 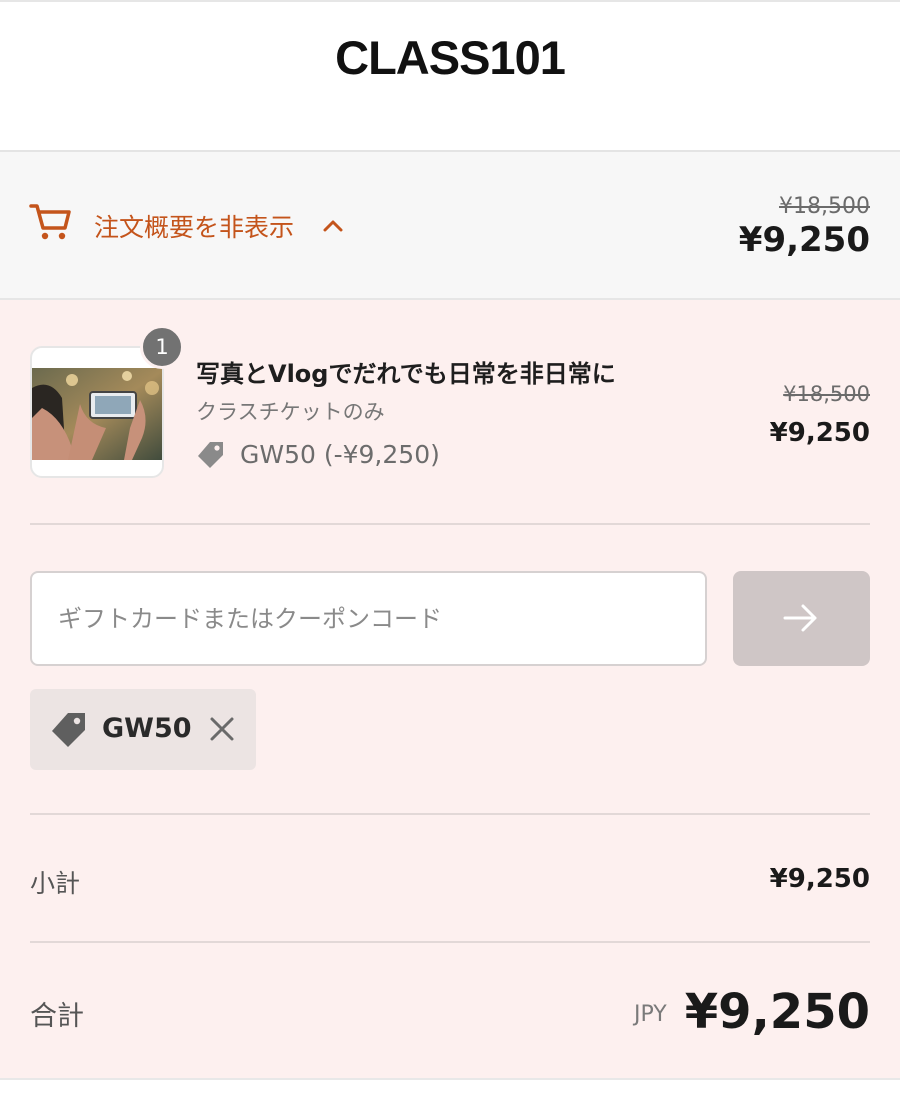 I want to click on applied-coupon-chip: GW50, so click(x=143, y=729).